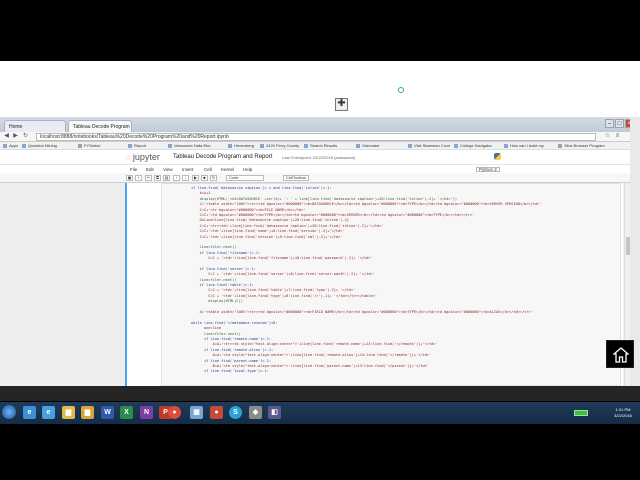  What do you see at coordinates (133, 169) in the screenshot?
I see `menu-file: File` at bounding box center [133, 169].